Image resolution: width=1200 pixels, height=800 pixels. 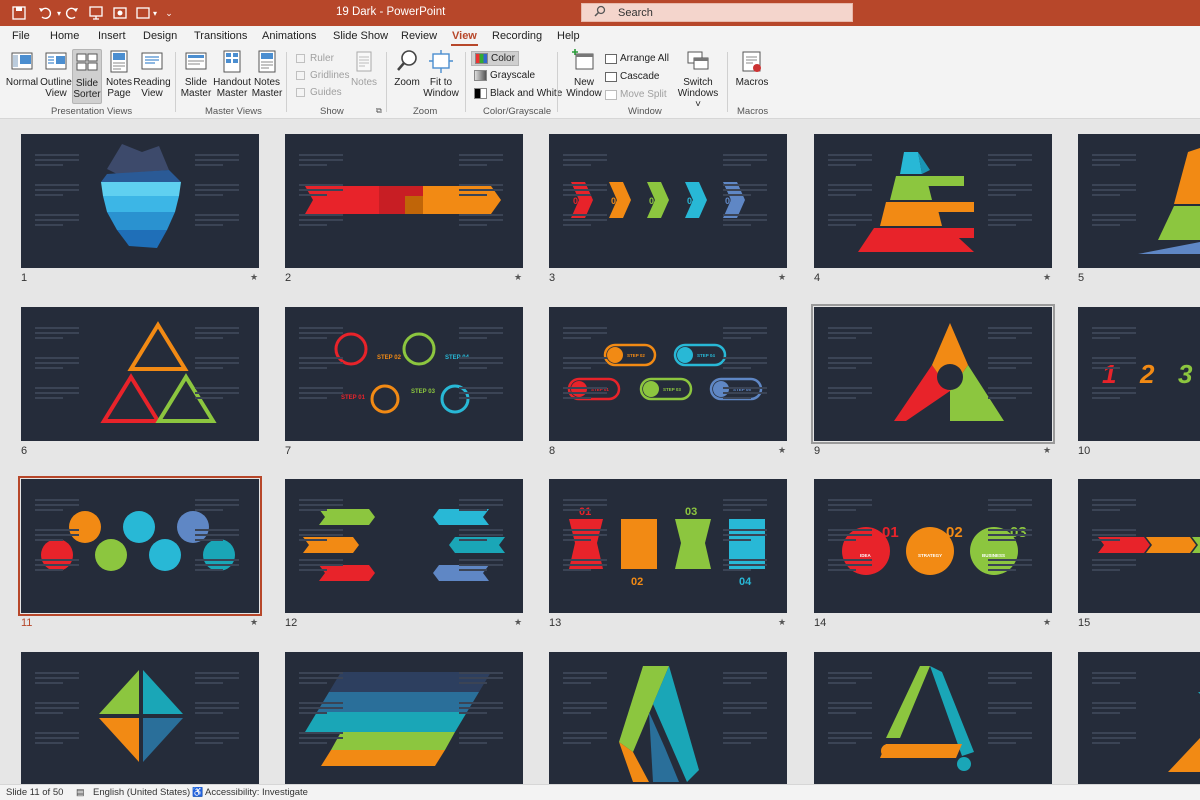 What do you see at coordinates (404, 374) in the screenshot?
I see `slide-thumbnail-7: STEP 01 STEP 02 STEP 03 STEP 04` at bounding box center [404, 374].